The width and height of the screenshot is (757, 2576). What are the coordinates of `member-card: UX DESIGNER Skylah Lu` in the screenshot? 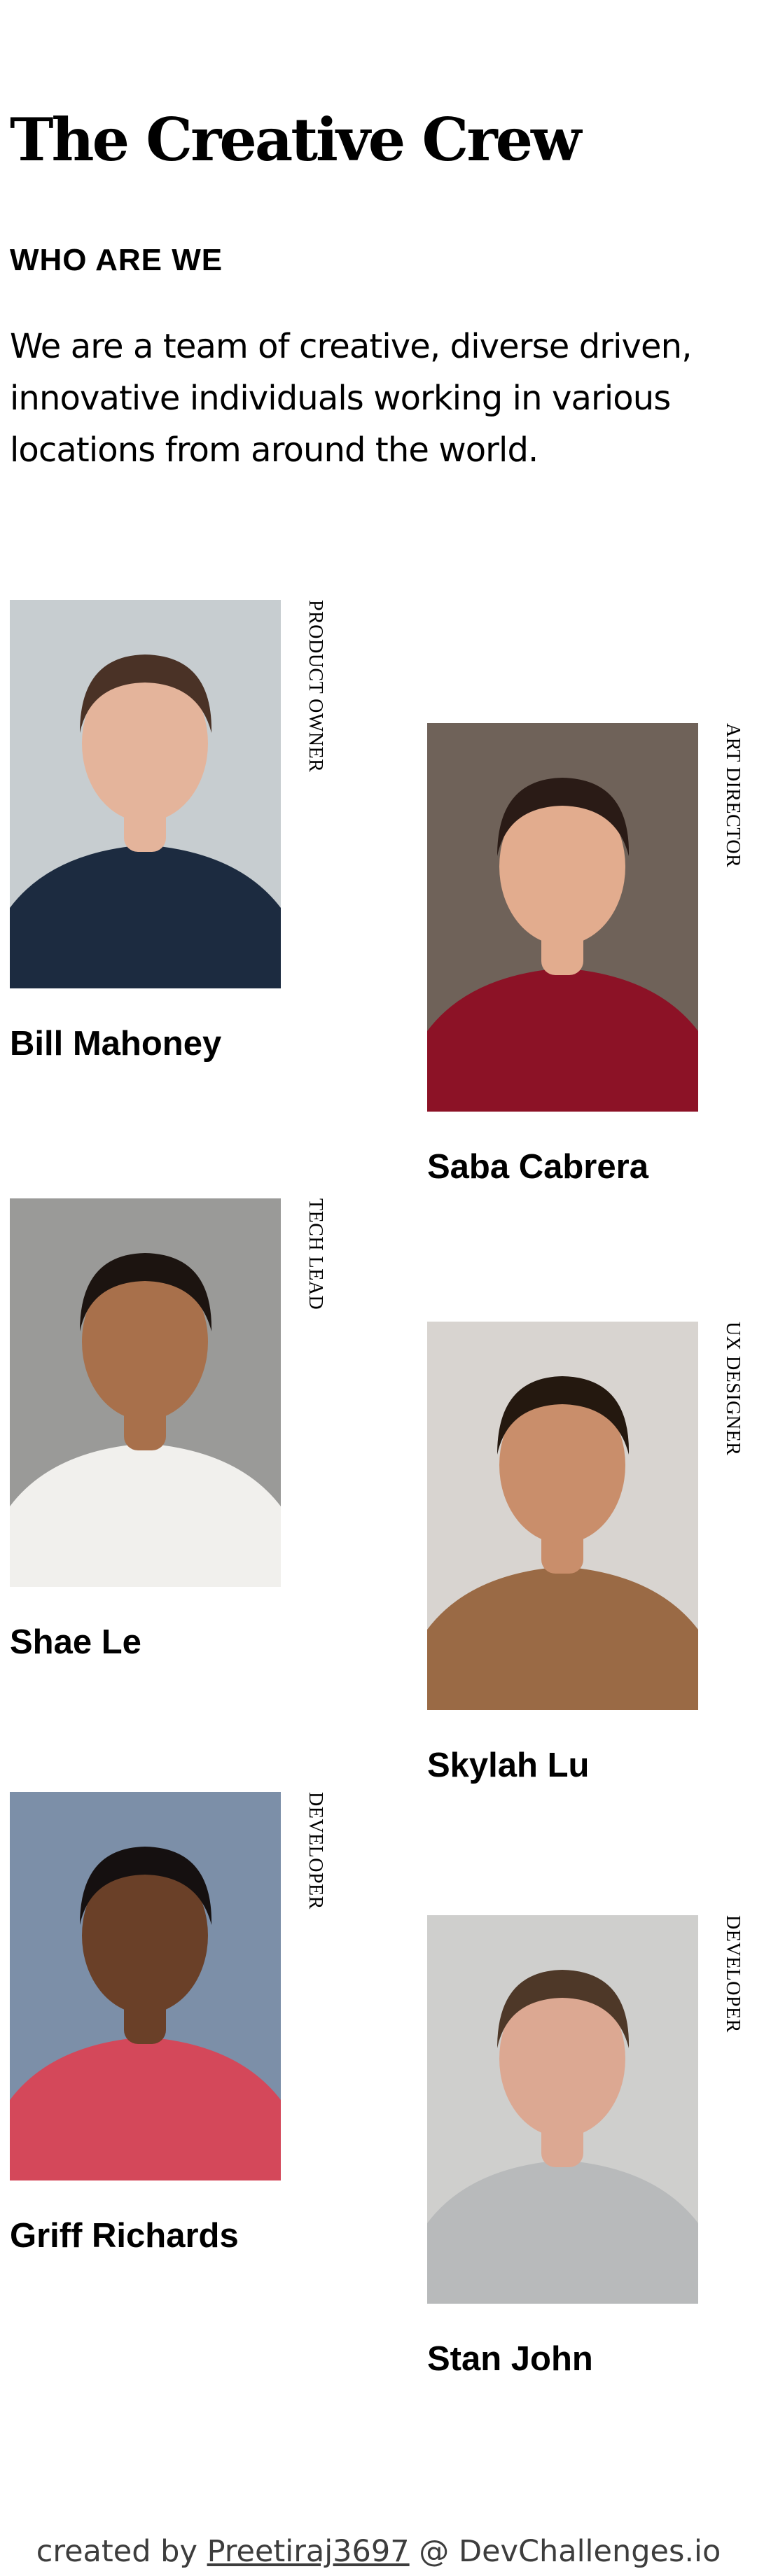 It's located at (588, 1574).